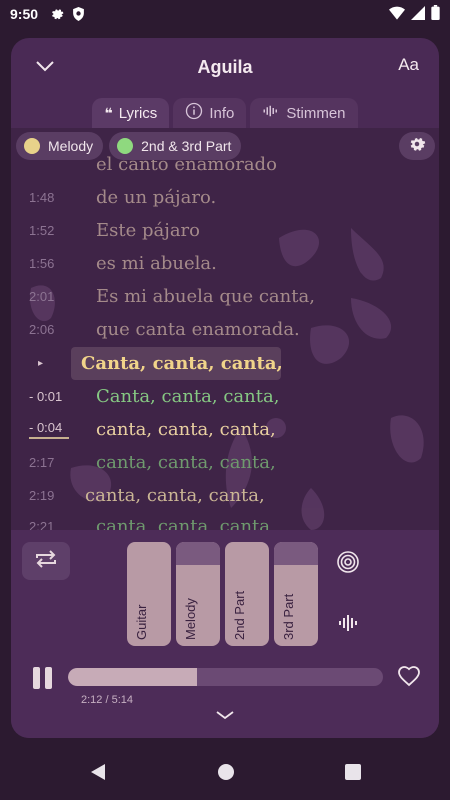  I want to click on song-title: Aguila, so click(225, 66).